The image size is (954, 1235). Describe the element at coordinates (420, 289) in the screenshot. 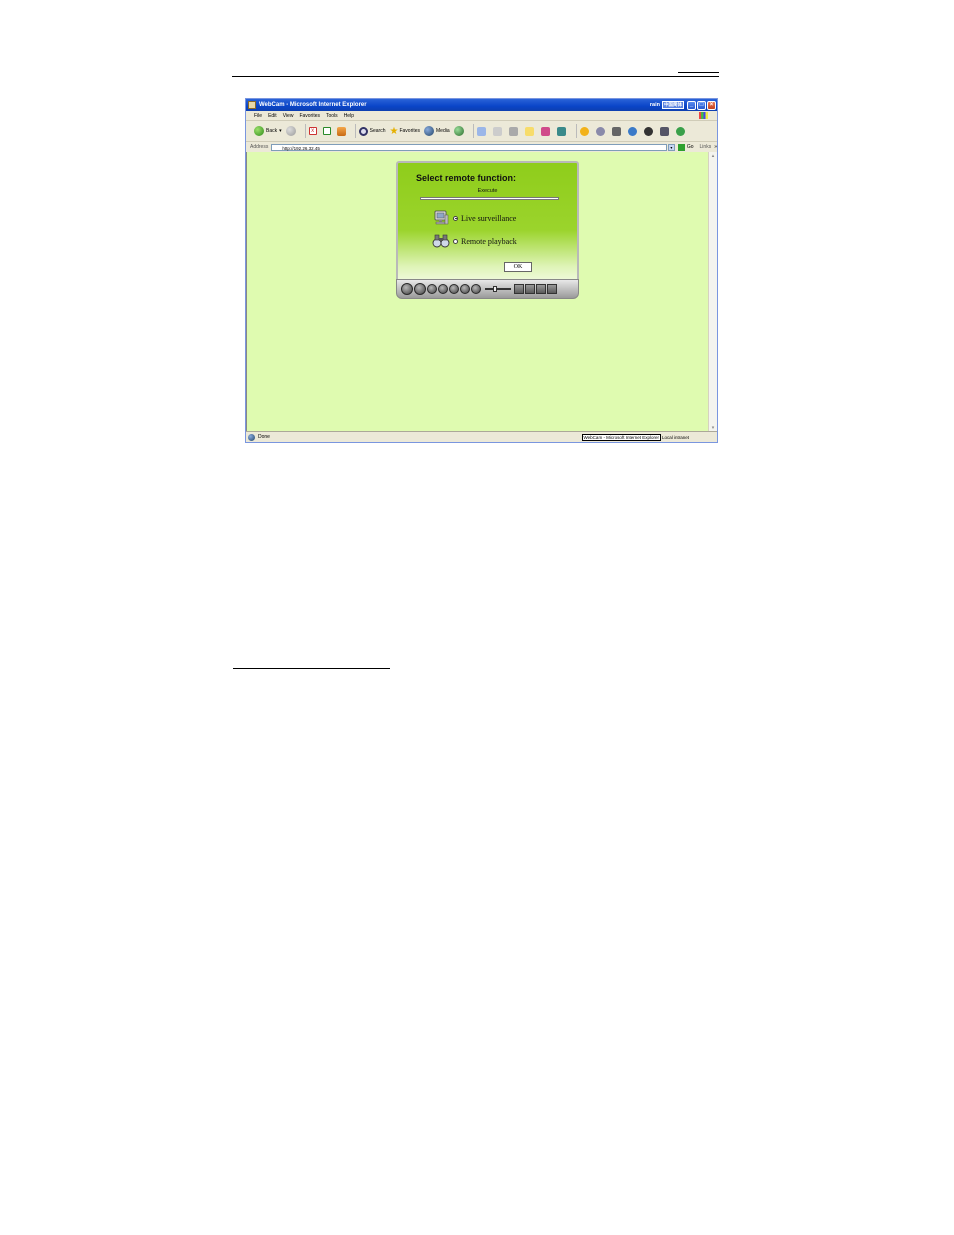

I see `play-button` at that location.